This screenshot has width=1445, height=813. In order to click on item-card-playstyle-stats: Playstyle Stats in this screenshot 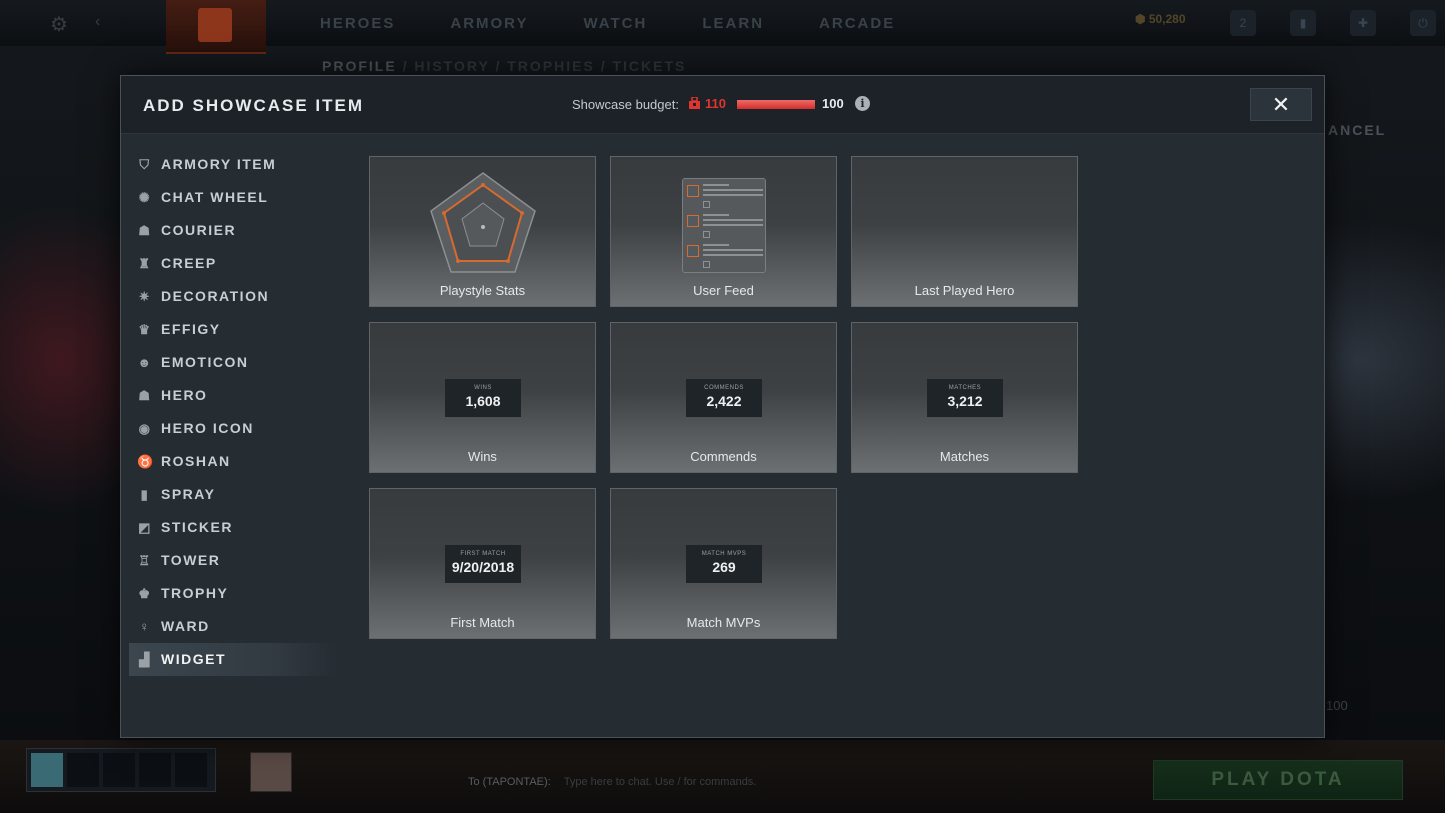, I will do `click(482, 231)`.